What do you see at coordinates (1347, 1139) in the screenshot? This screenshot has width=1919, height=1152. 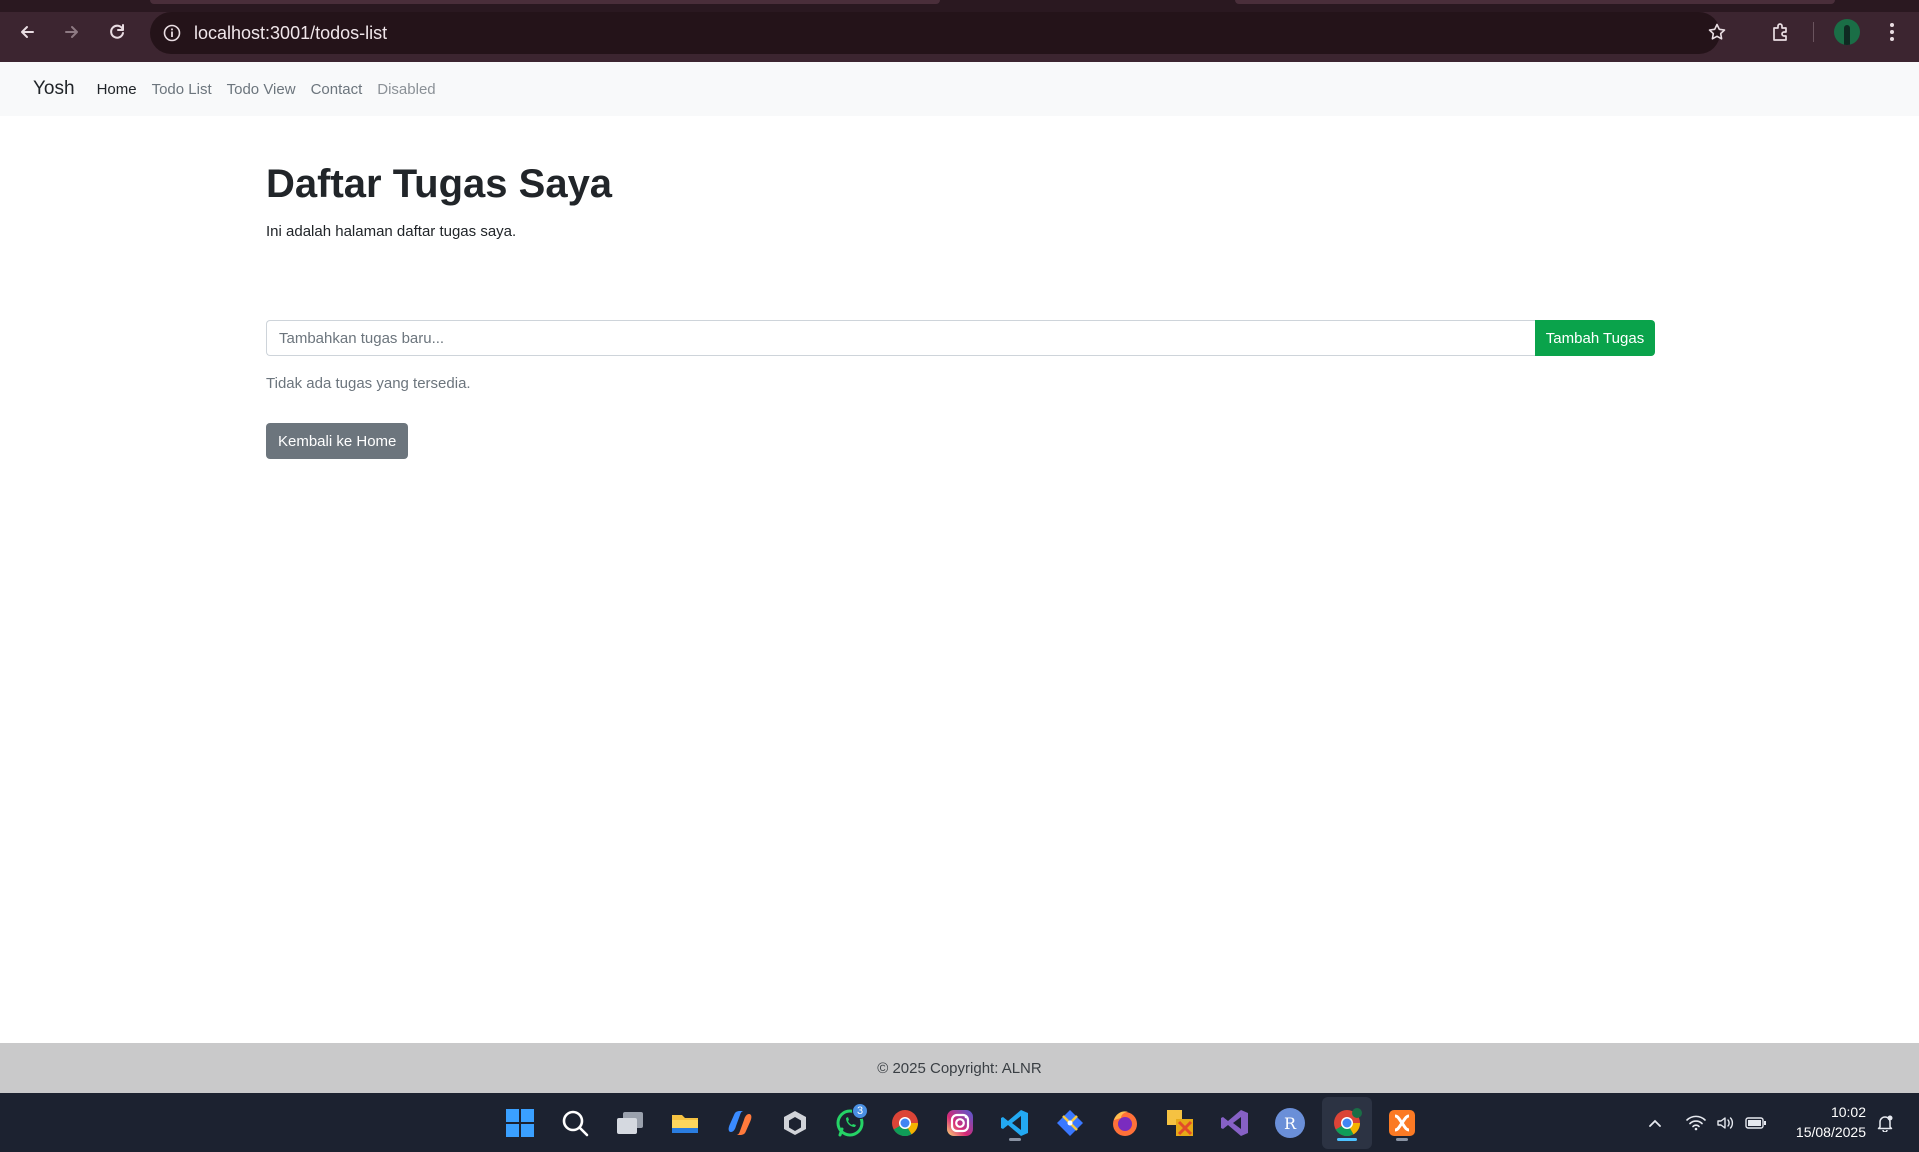 I see `active-indicator` at bounding box center [1347, 1139].